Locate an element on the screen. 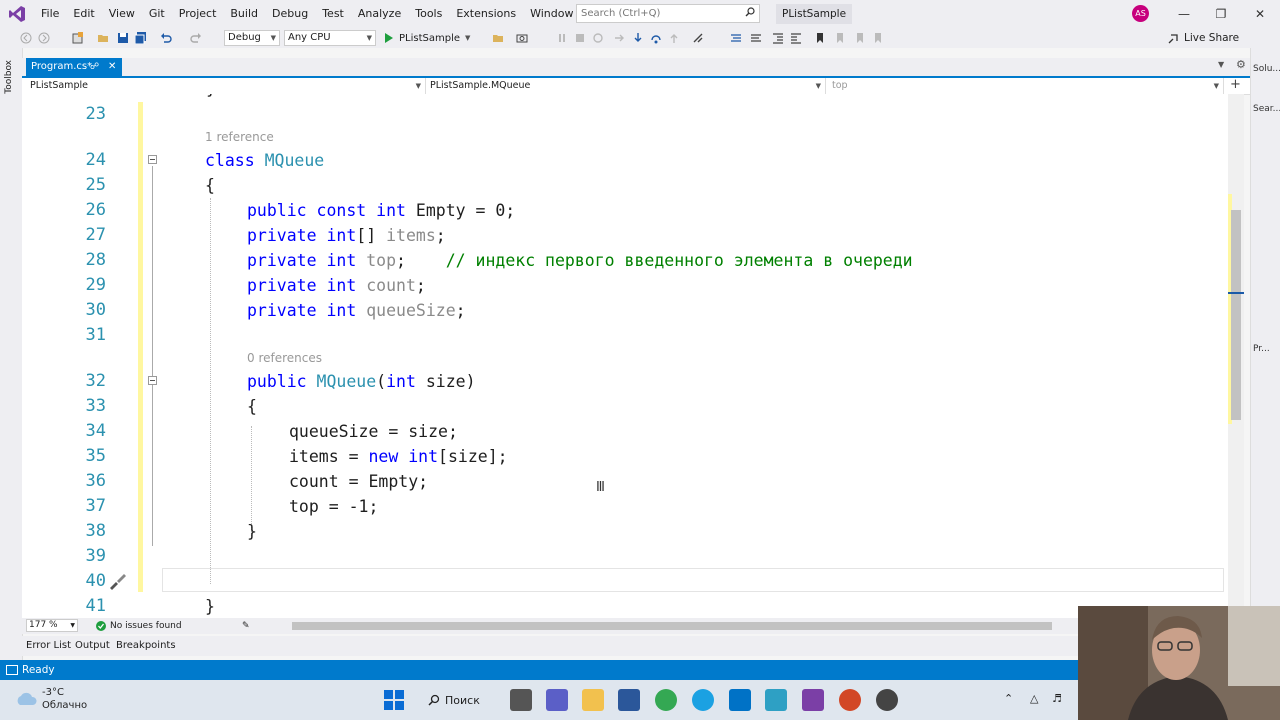 This screenshot has height=720, width=1280. code-line: private int[] items; is located at coordinates (346, 235).